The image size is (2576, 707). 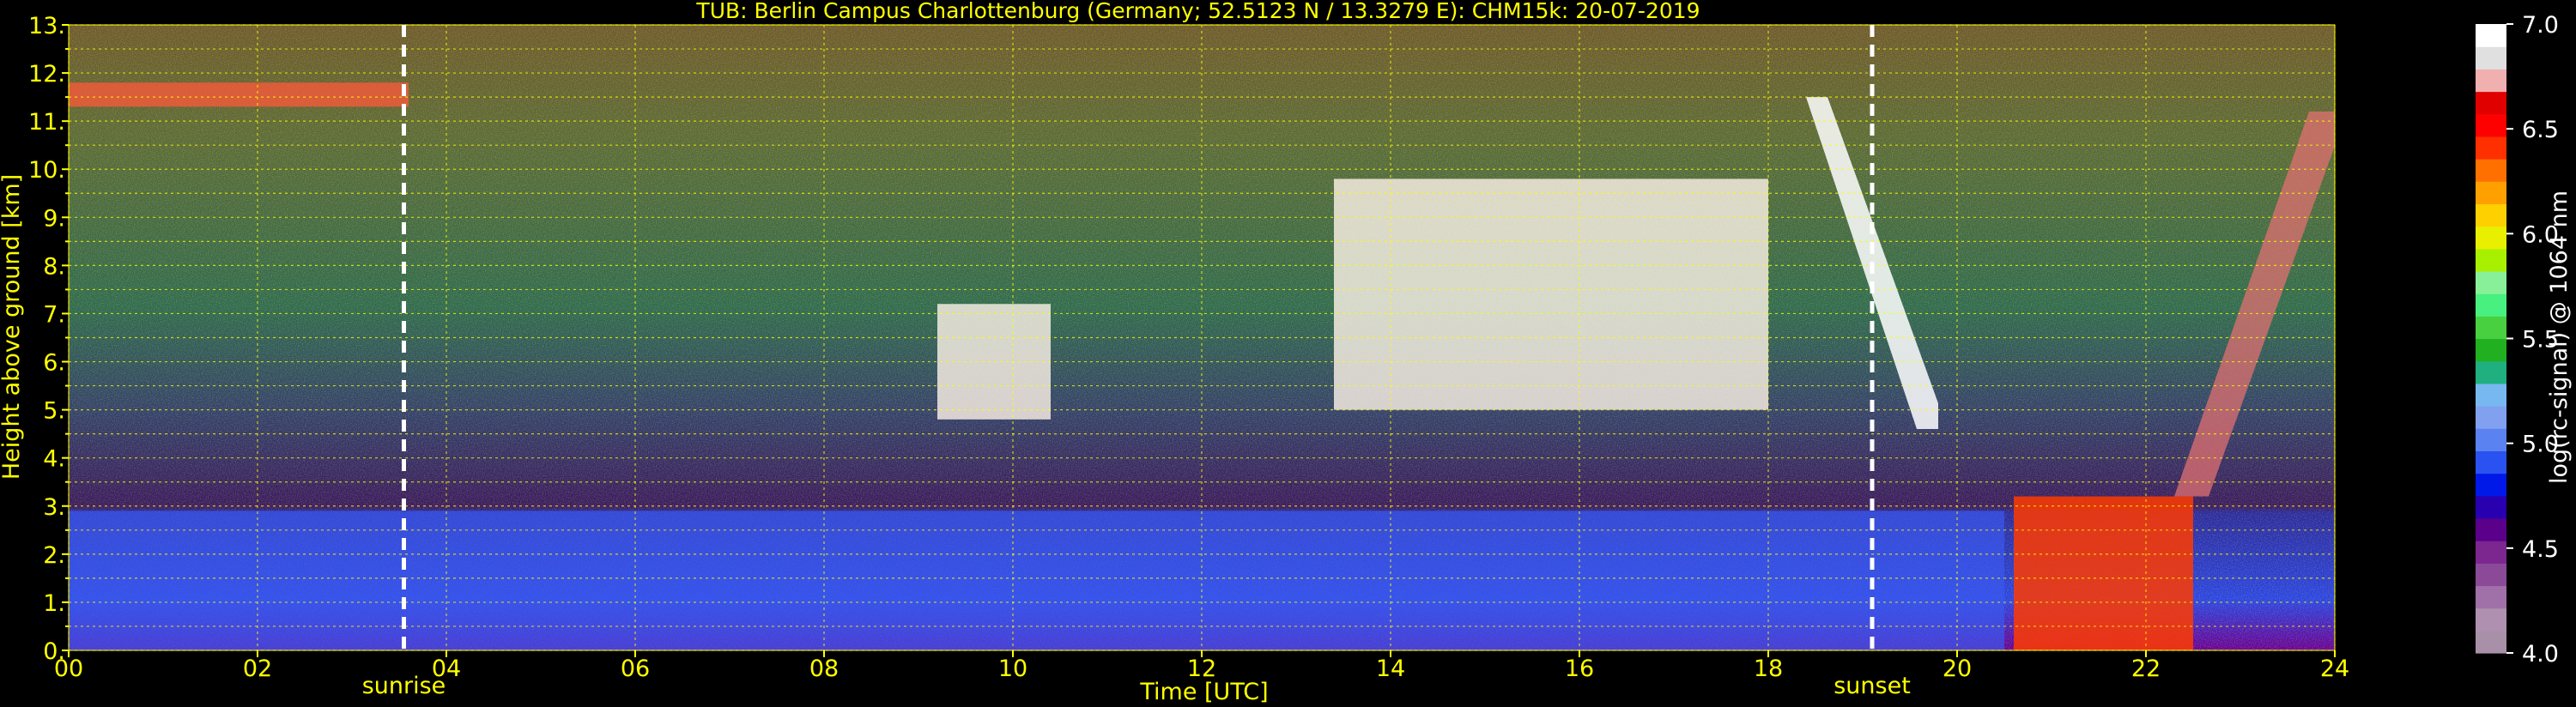 I want to click on y-tick-label: 11., so click(x=46, y=123).